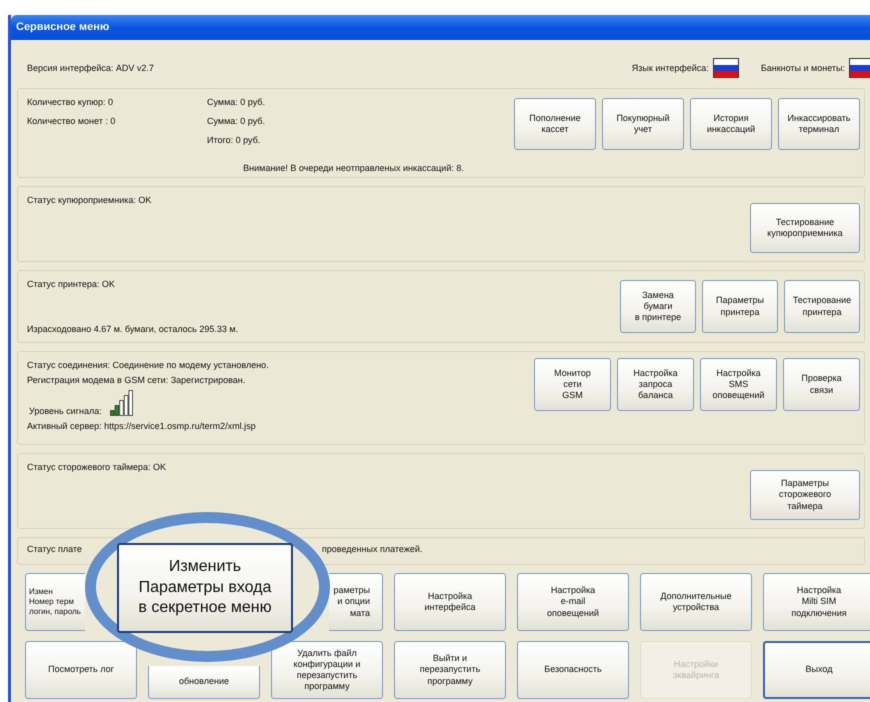 Image resolution: width=870 pixels, height=702 pixels. Describe the element at coordinates (805, 228) in the screenshot. I see `button: Тестирование купюроприемника` at that location.